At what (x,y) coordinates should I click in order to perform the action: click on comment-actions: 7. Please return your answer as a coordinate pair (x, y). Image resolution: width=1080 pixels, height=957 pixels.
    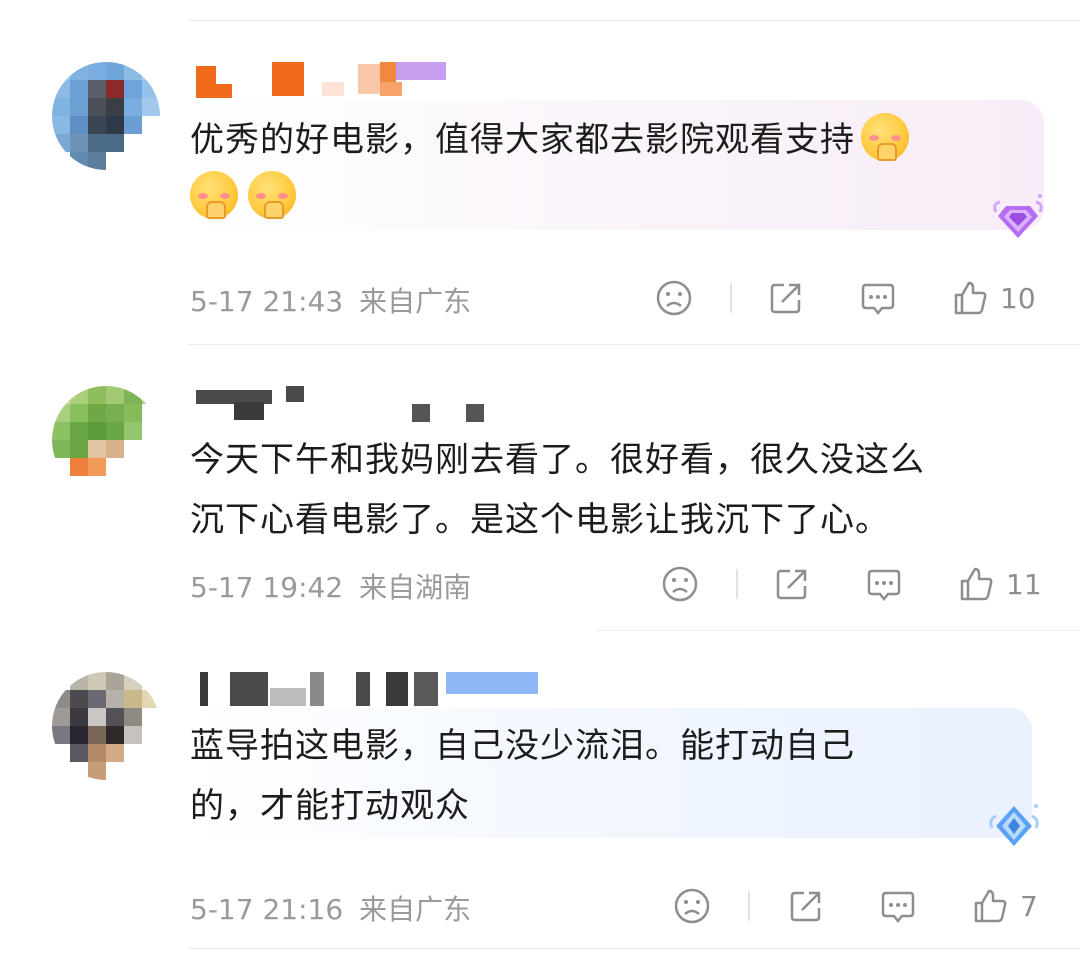
    Looking at the image, I should click on (850, 906).